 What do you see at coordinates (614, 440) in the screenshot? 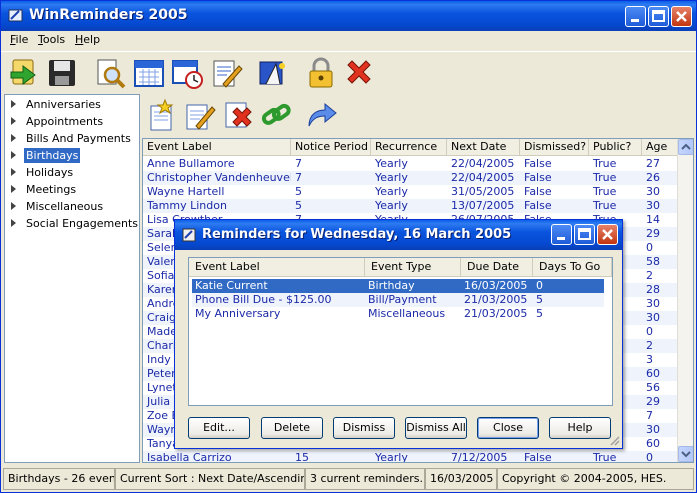
I see `resize-grip-icon` at bounding box center [614, 440].